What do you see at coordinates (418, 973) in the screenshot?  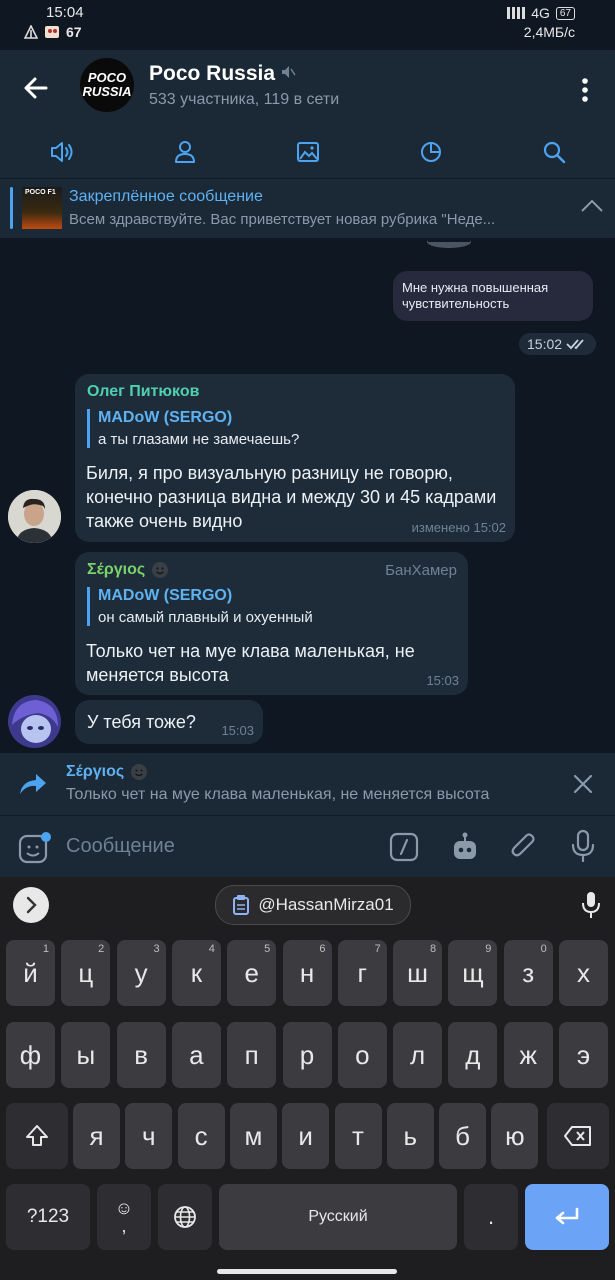 I see `key-ш: ш8` at bounding box center [418, 973].